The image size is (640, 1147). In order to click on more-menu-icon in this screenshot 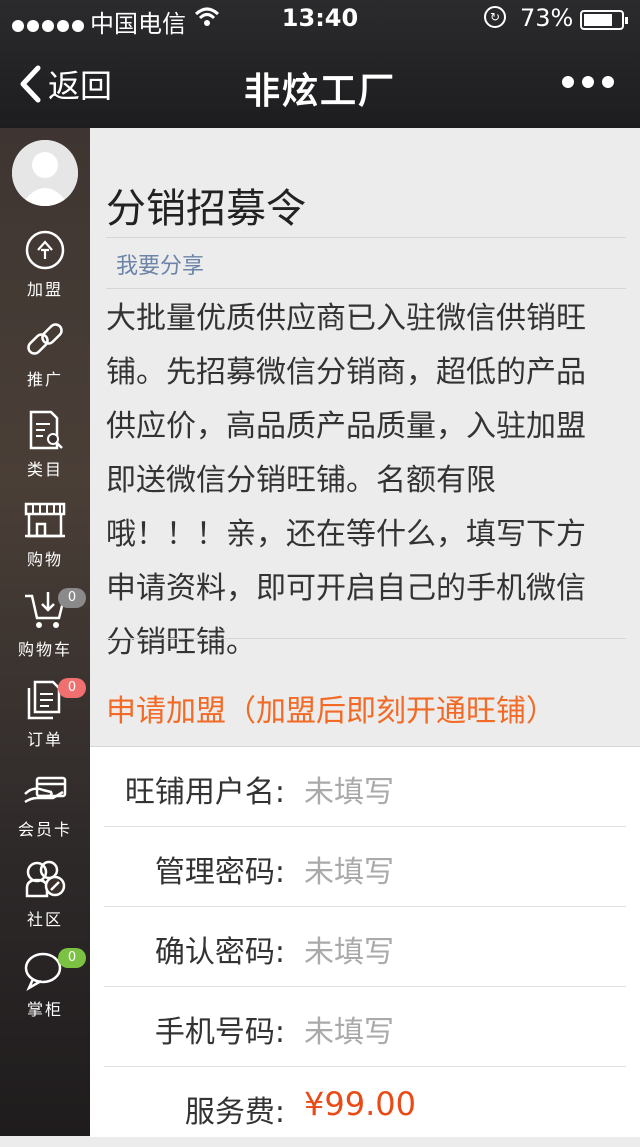, I will do `click(588, 82)`.